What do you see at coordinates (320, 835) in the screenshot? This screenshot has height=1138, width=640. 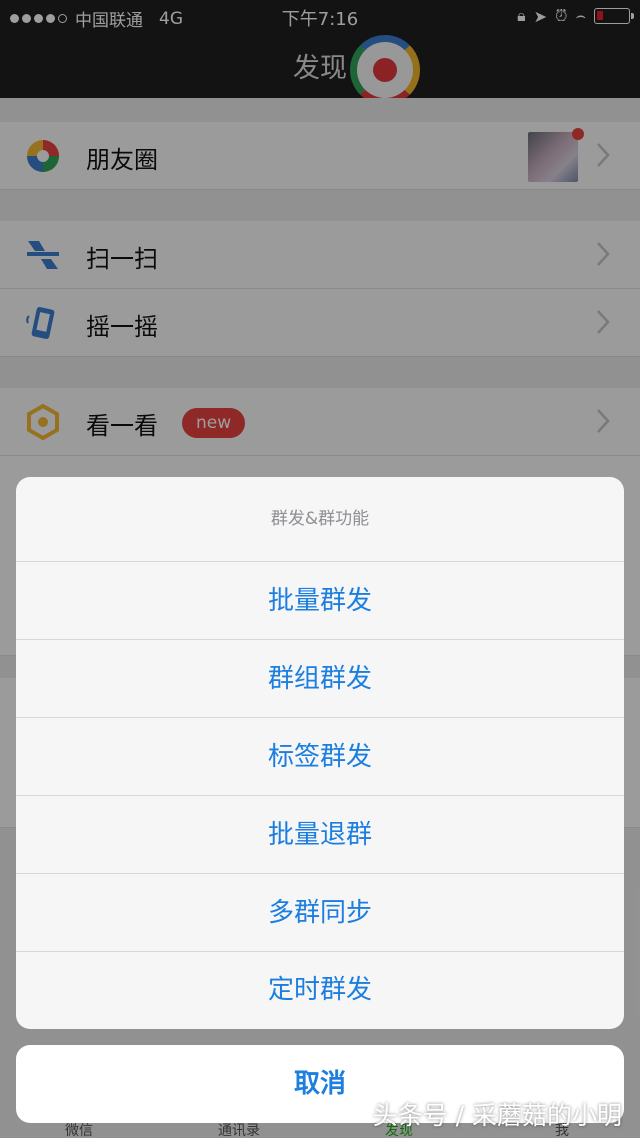 I see `batch-leave-groups-button: 批量退群` at bounding box center [320, 835].